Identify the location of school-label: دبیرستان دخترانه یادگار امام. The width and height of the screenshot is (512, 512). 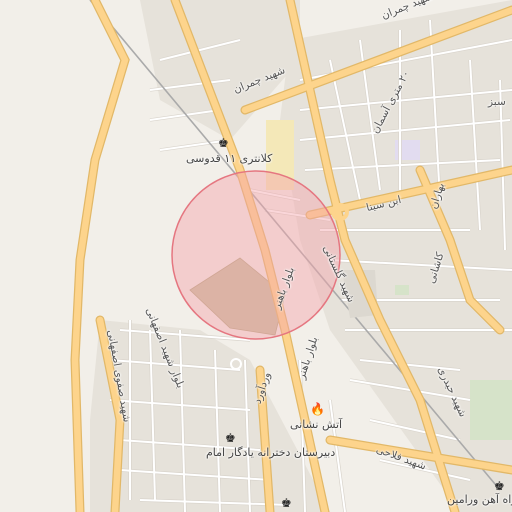
(271, 452).